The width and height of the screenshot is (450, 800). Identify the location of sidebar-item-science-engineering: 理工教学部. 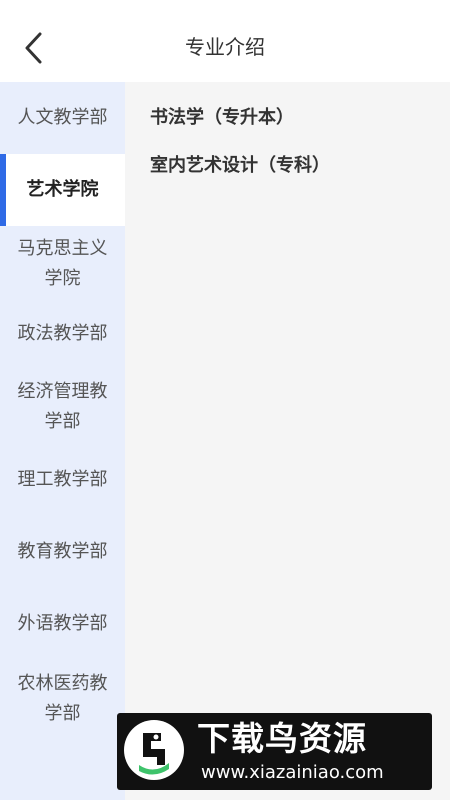
(62, 480).